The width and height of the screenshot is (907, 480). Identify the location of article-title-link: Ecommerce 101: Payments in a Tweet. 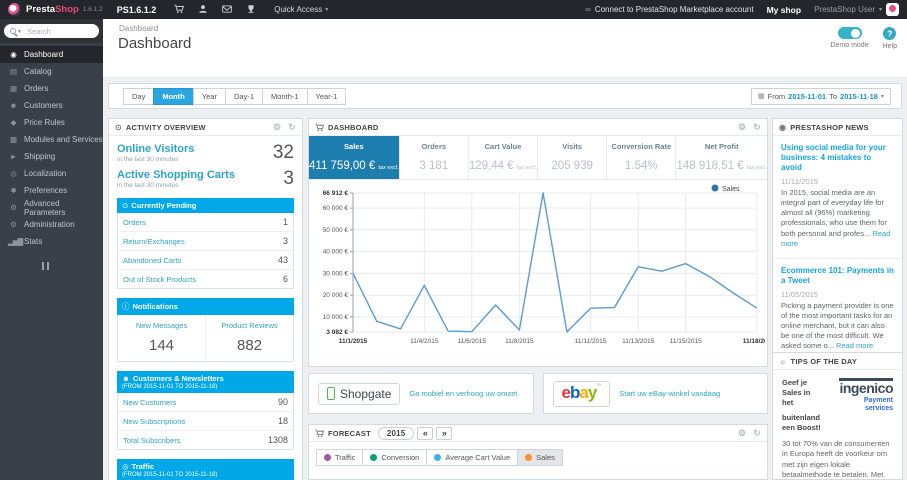
(837, 276).